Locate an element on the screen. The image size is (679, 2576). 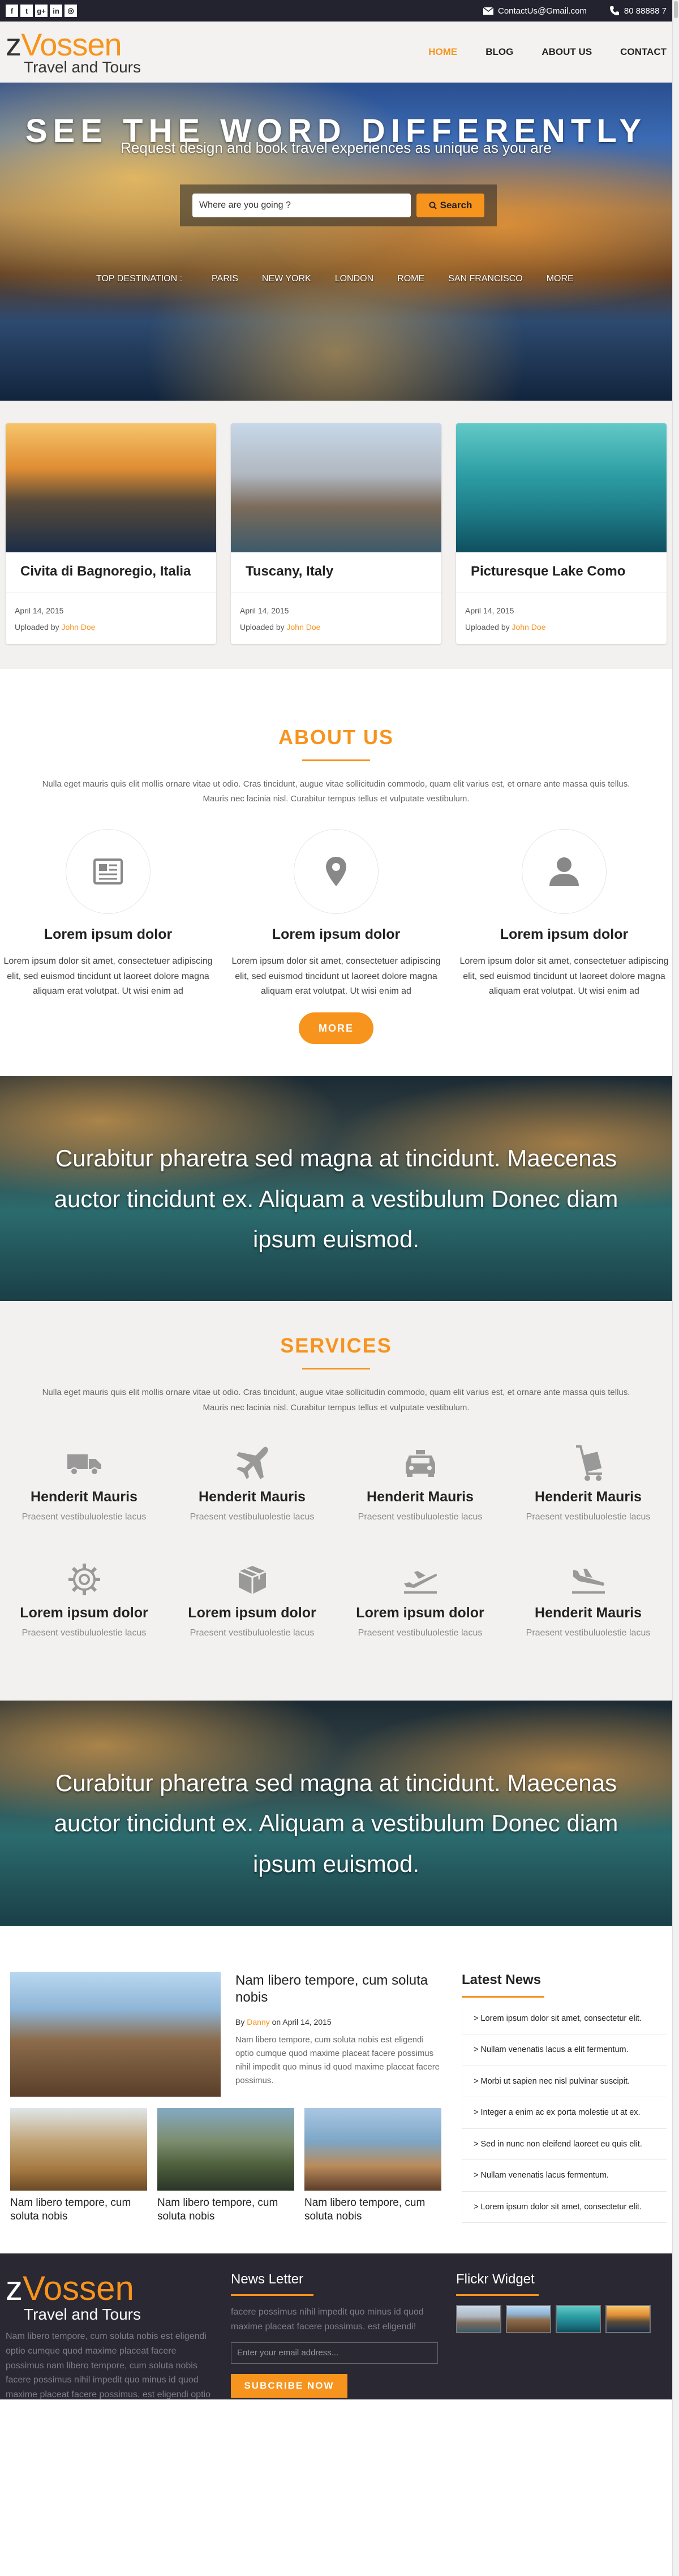
search-box: Where are you going ? Search is located at coordinates (338, 205).